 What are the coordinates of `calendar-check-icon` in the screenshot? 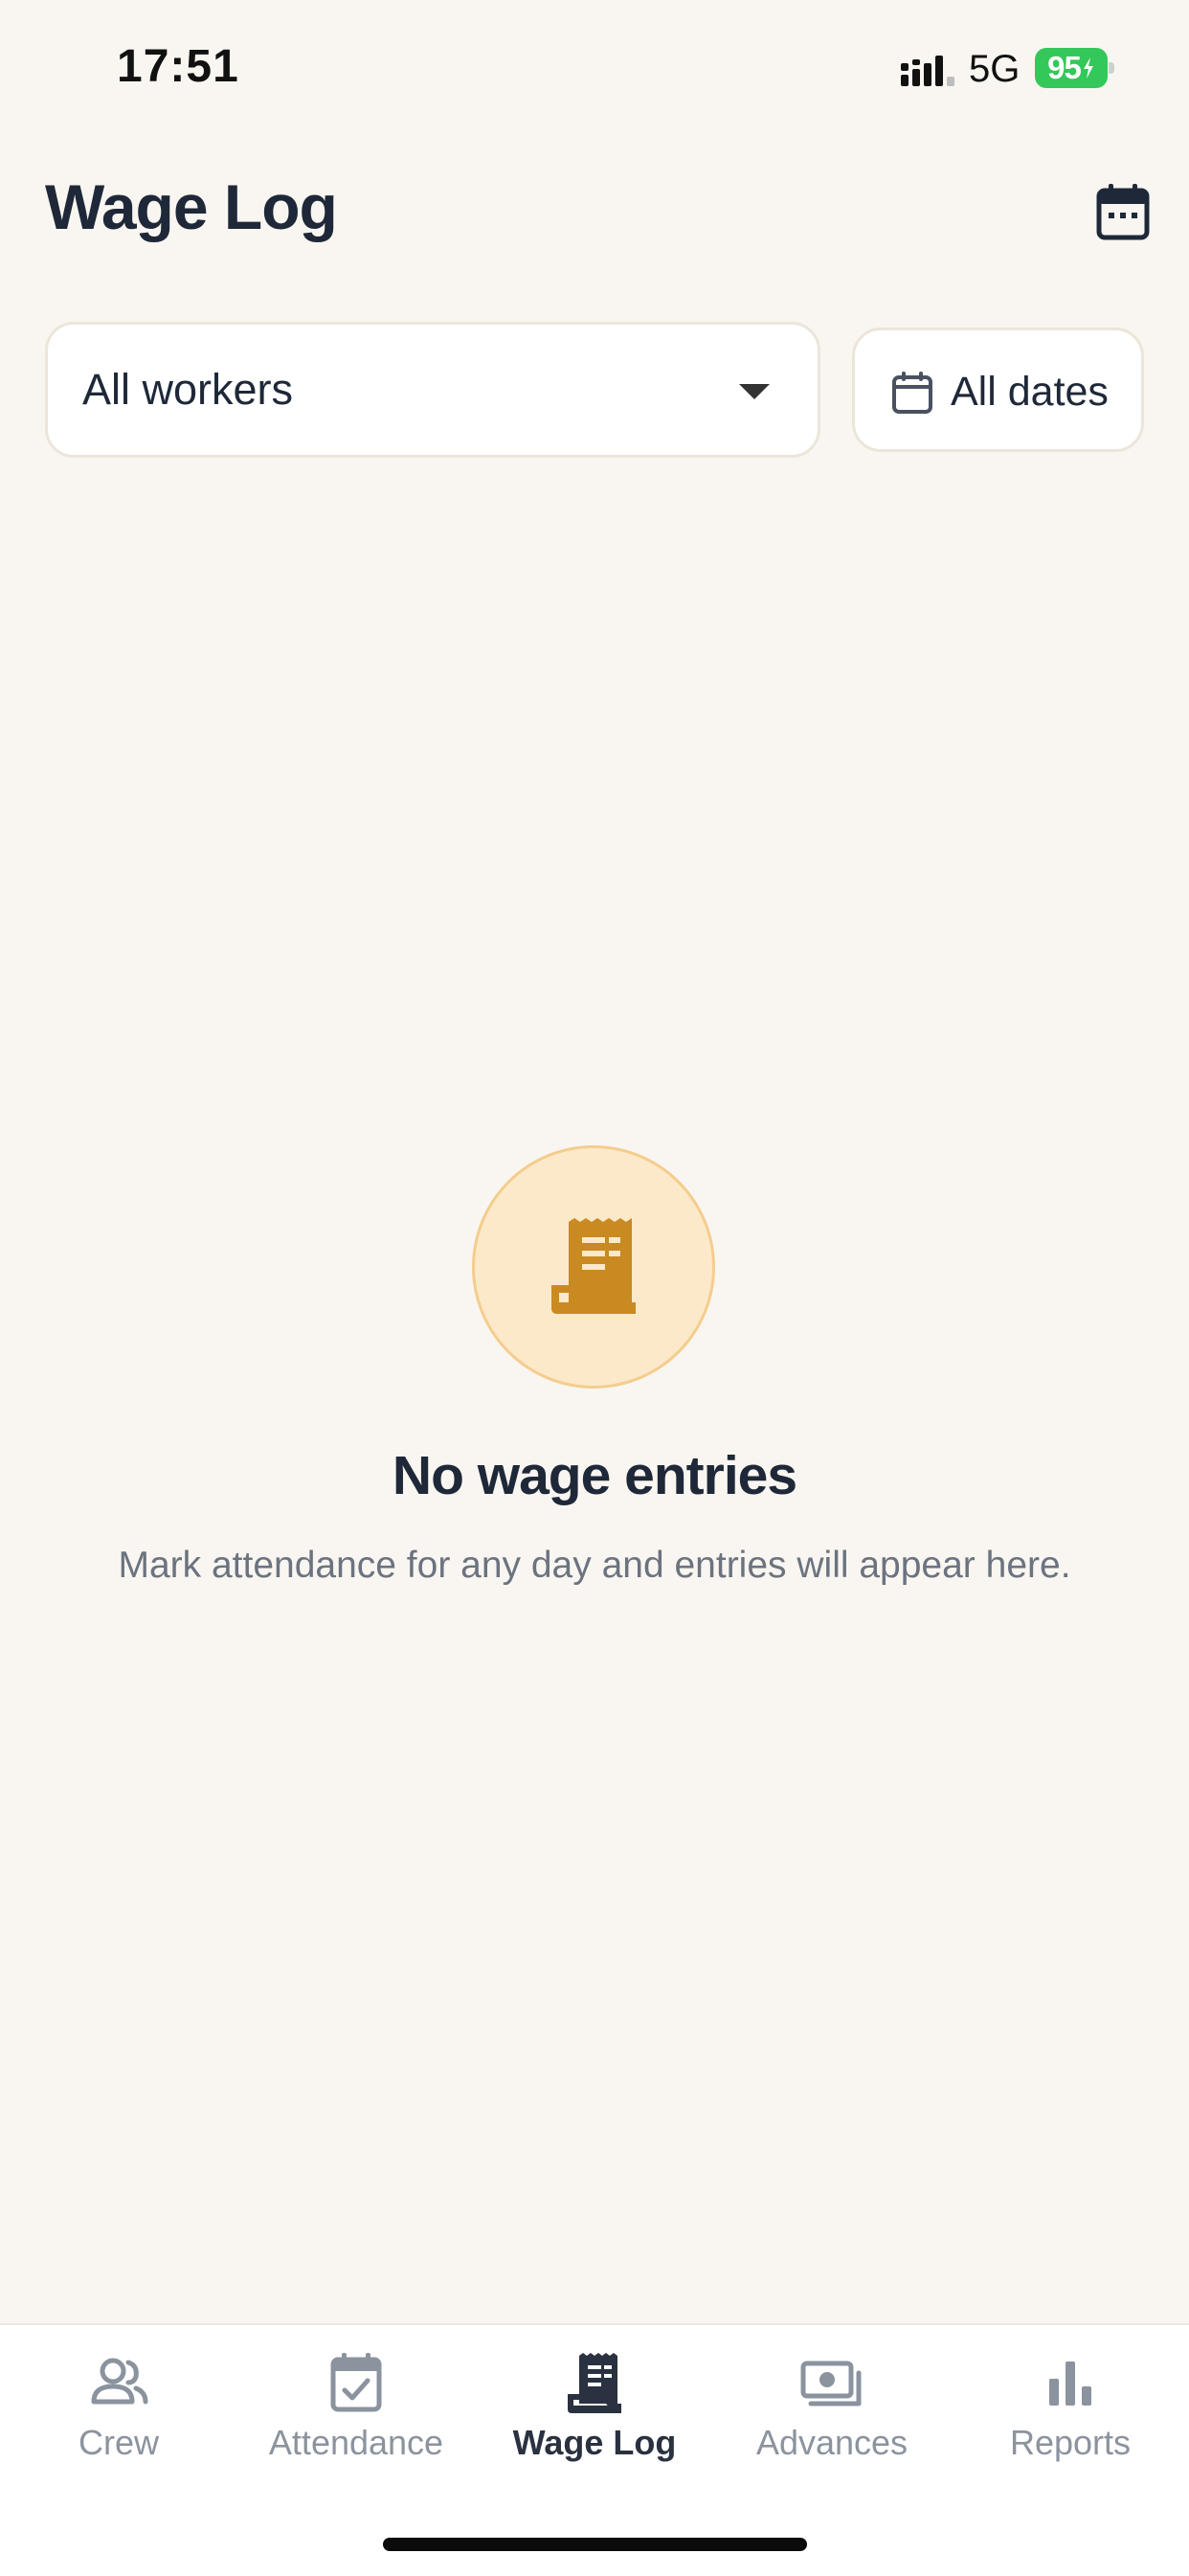 It's located at (356, 2382).